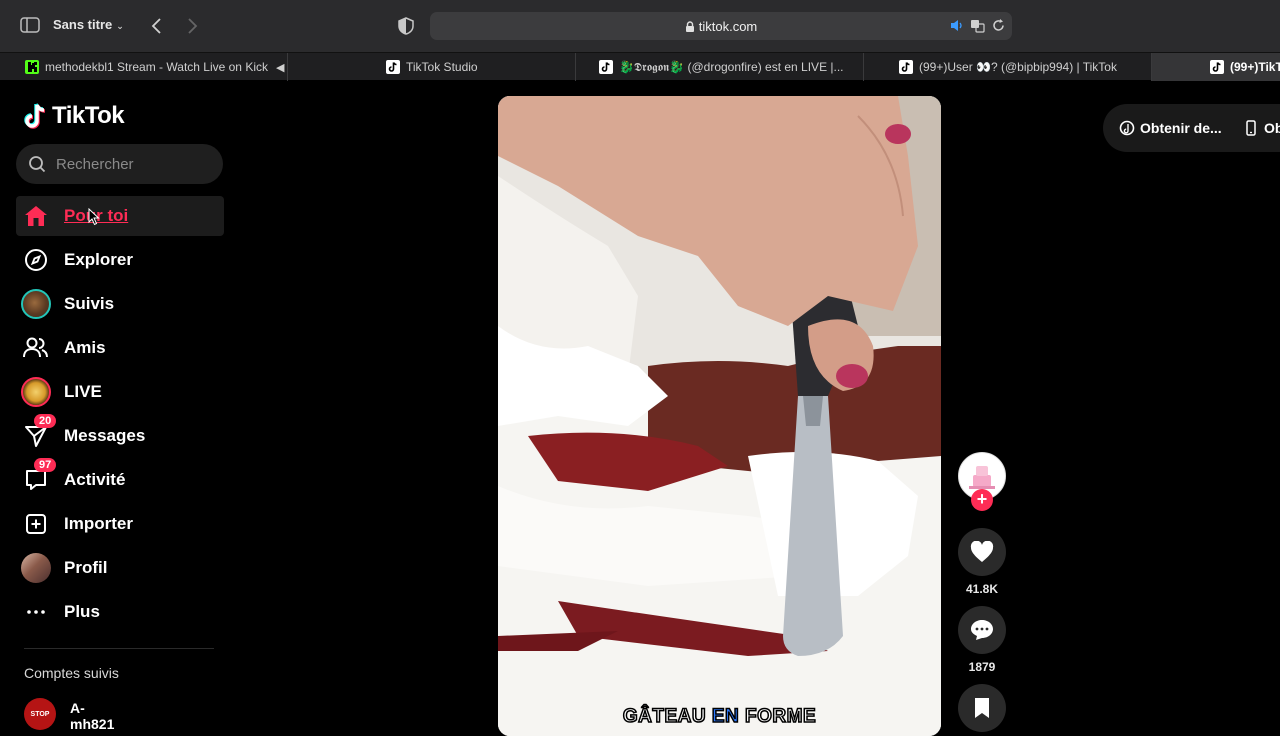 The width and height of the screenshot is (1280, 736). I want to click on nav-importer: Importer, so click(120, 524).